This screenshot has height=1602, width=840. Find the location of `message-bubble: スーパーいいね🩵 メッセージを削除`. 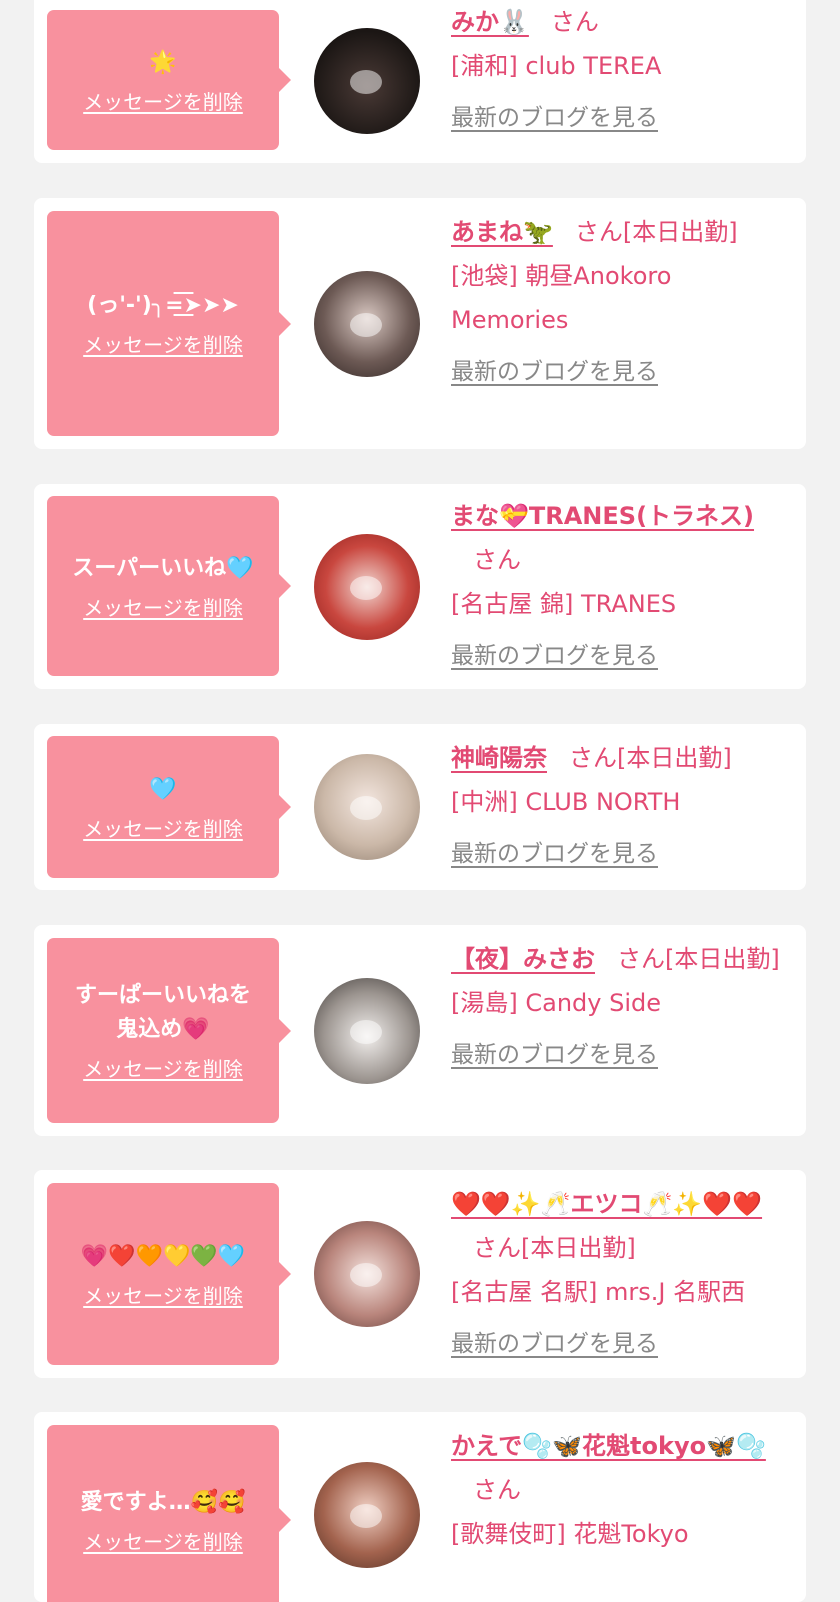

message-bubble: スーパーいいね🩵 メッセージを削除 is located at coordinates (169, 586).